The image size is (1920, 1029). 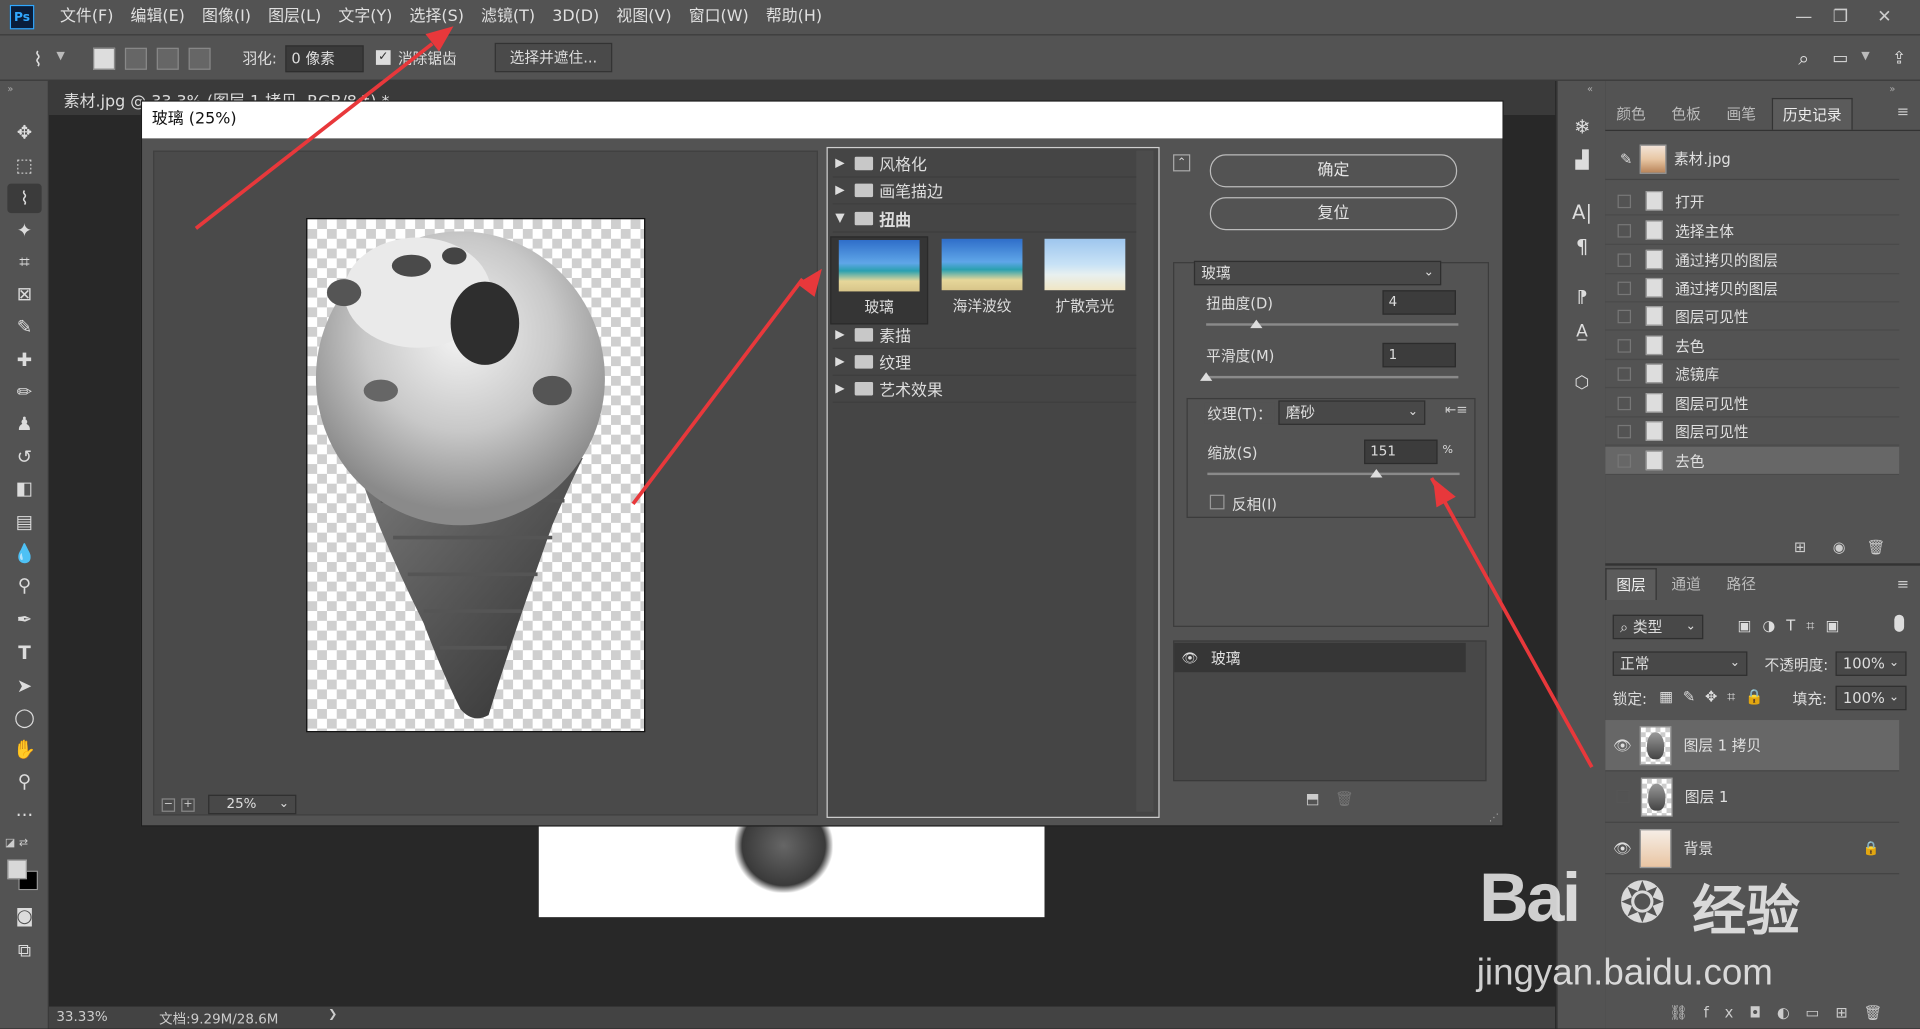 I want to click on more-tools-icon: ···, so click(x=24, y=815).